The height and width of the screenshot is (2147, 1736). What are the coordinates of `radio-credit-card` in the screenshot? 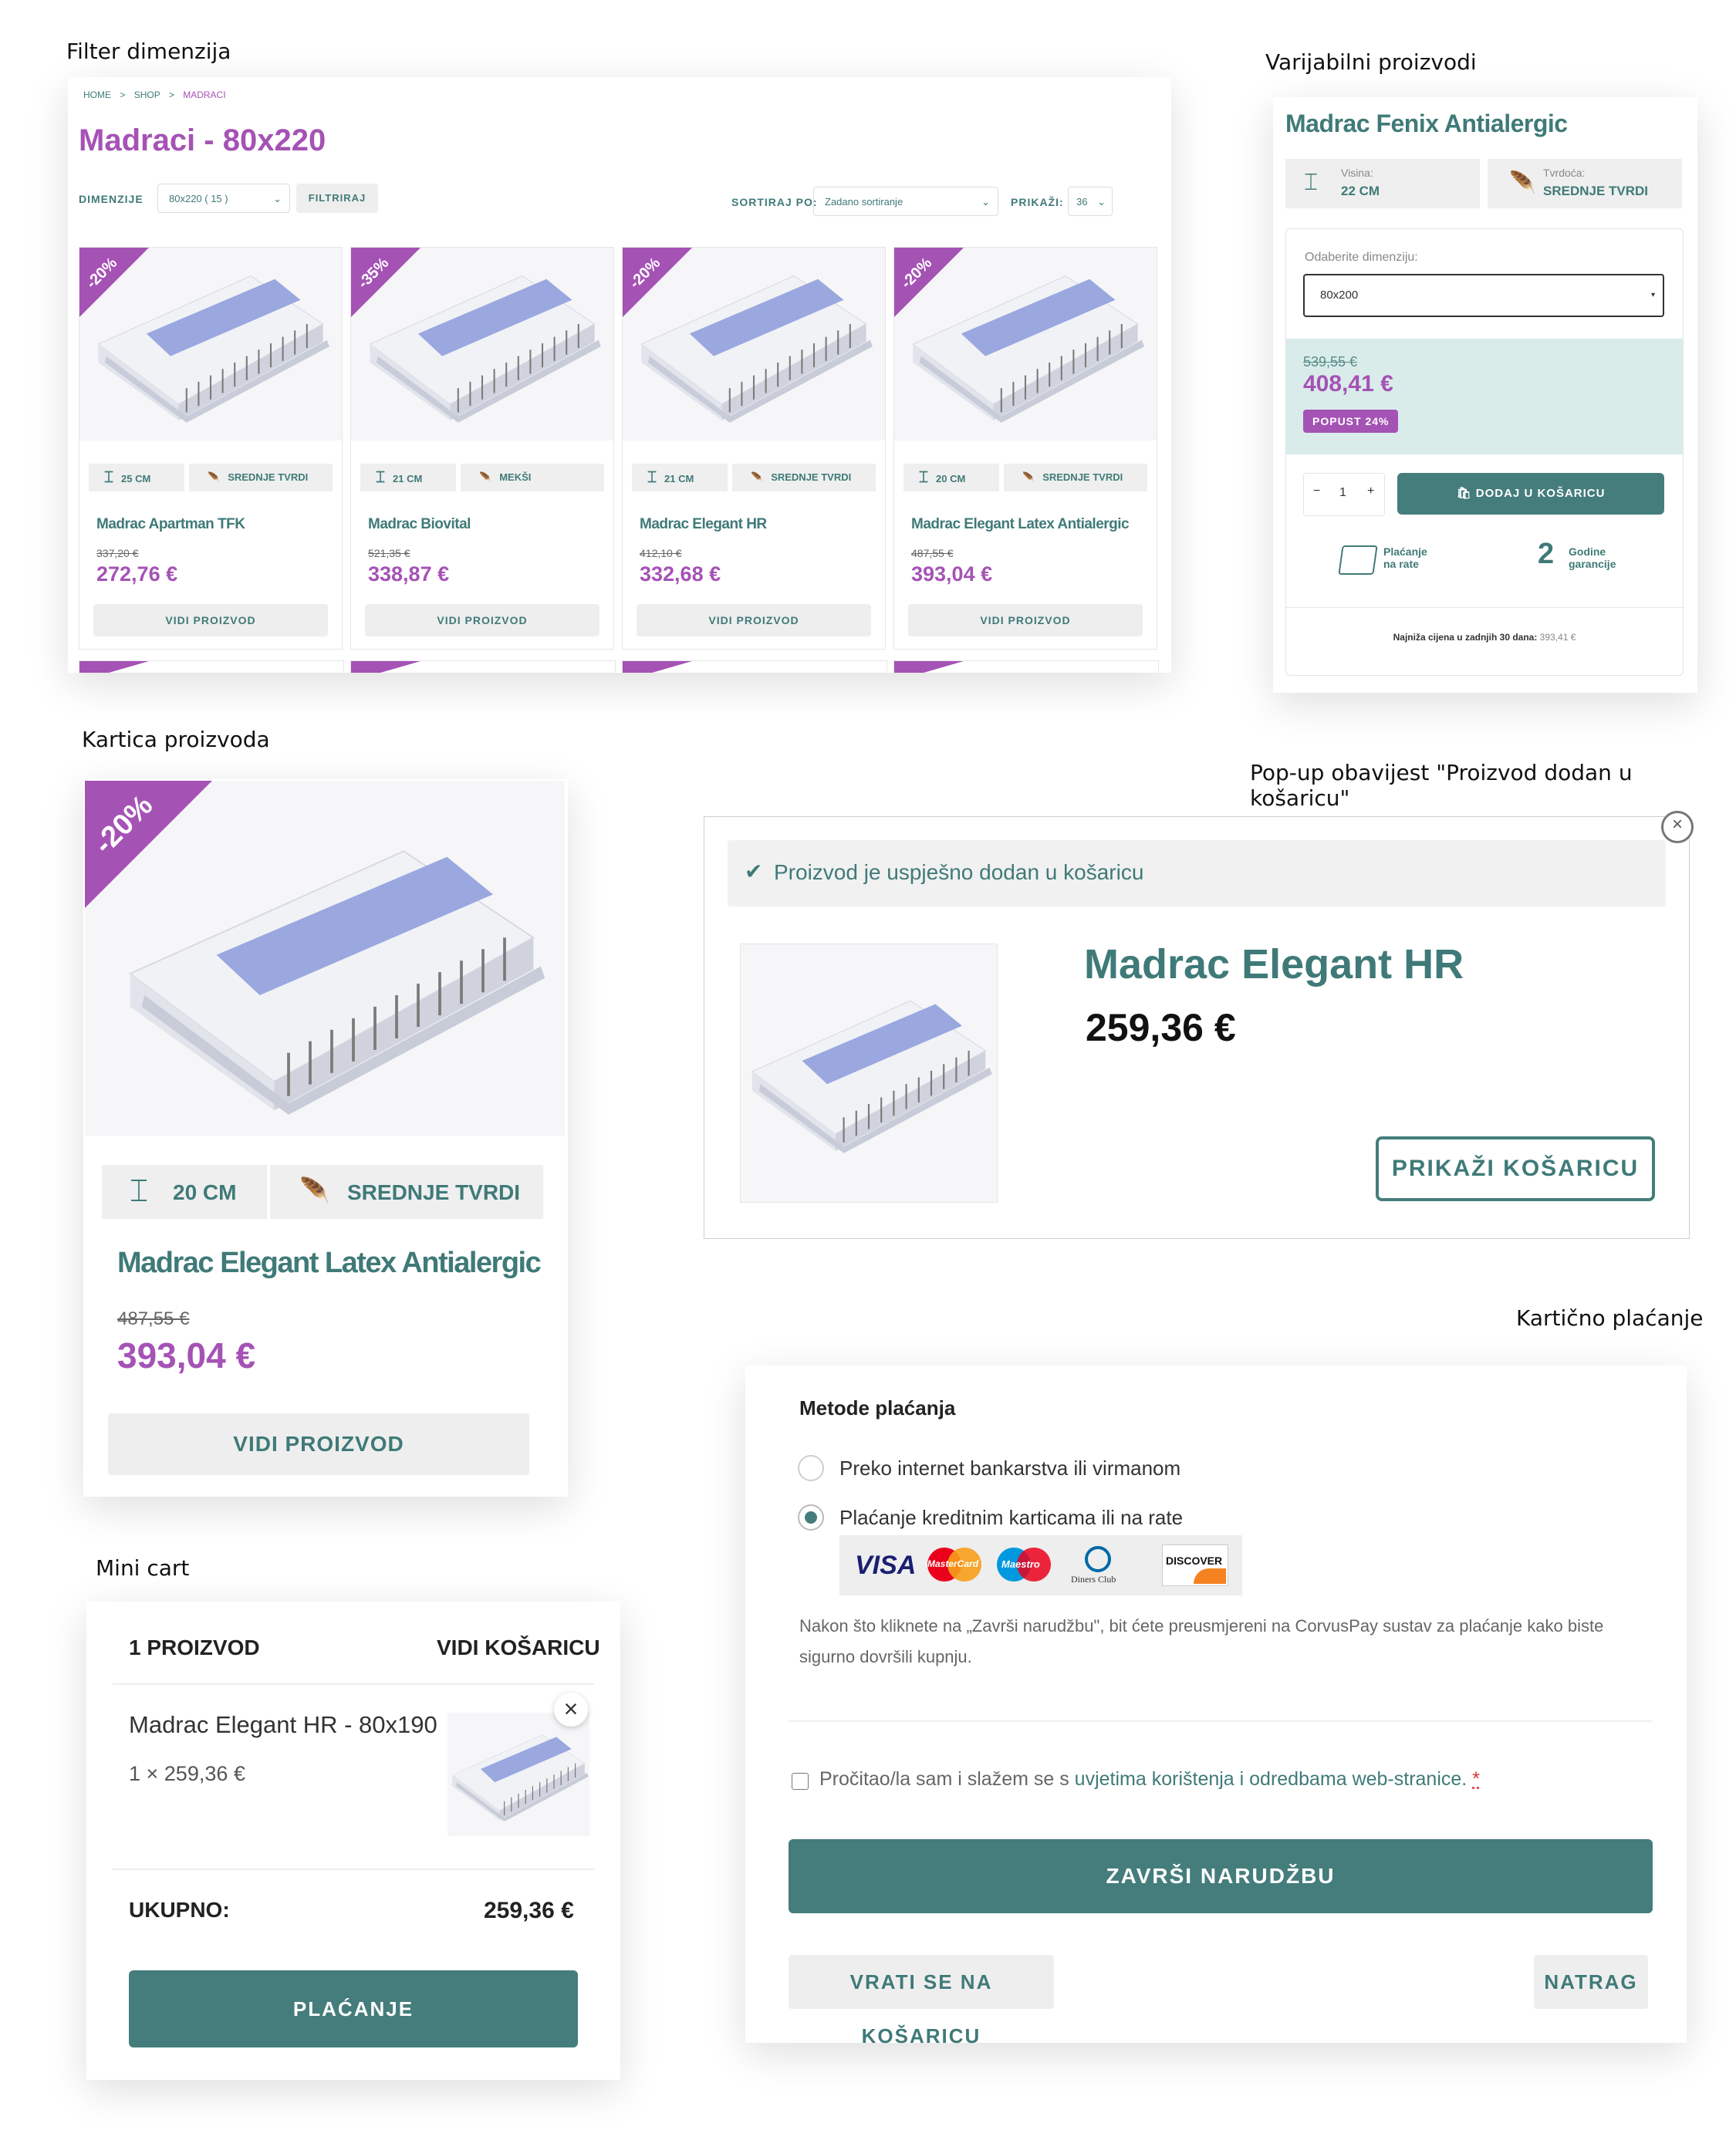 It's located at (811, 1517).